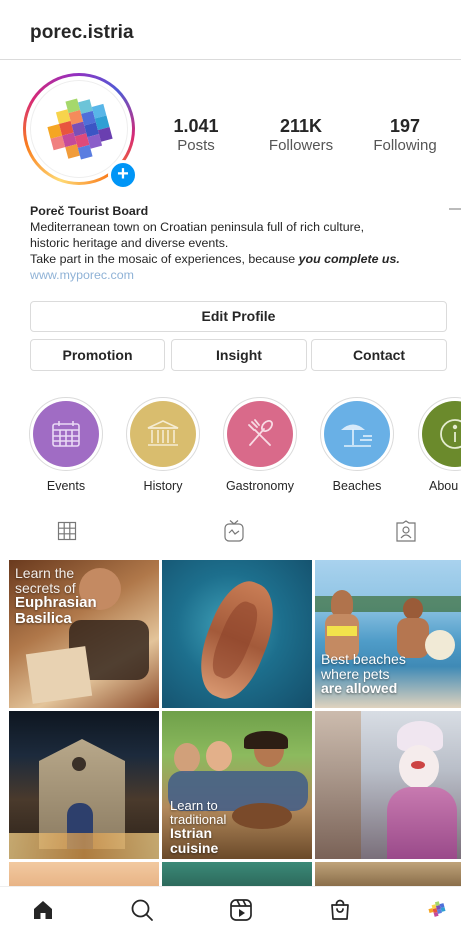 This screenshot has height=930, width=461. Describe the element at coordinates (56, 596) in the screenshot. I see `post-caption: Learn the secrets of Euphrasian Basilica` at that location.